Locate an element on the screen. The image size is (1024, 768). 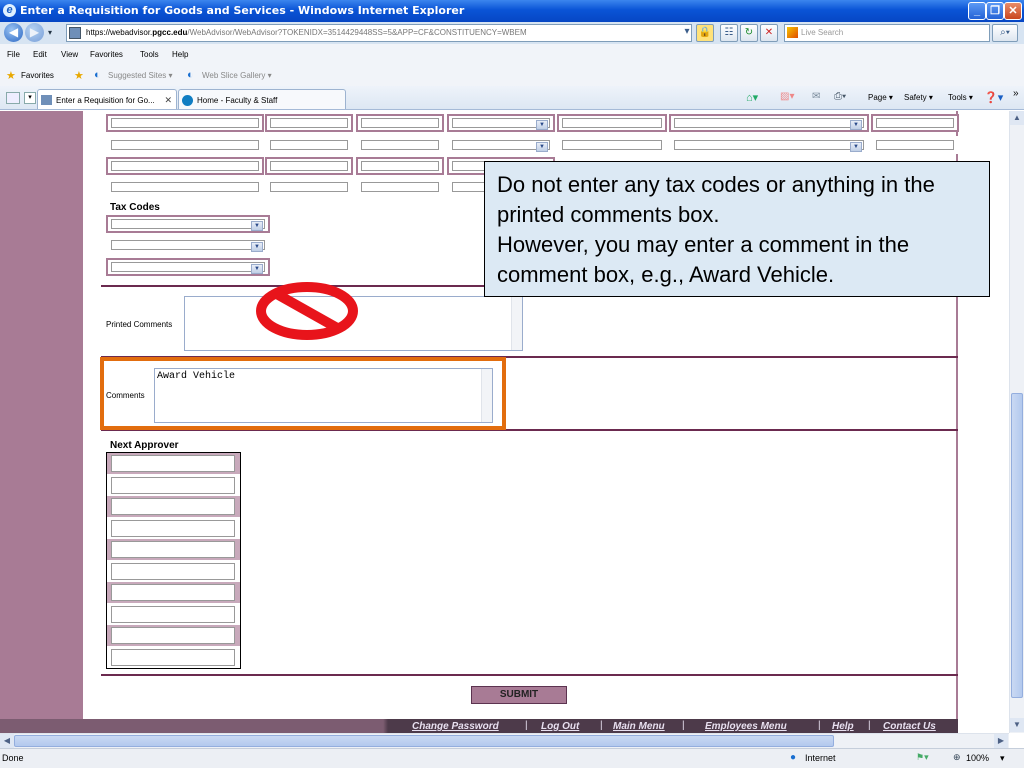
horizontal-scrollbar: ◀ ▶ is located at coordinates (504, 740).